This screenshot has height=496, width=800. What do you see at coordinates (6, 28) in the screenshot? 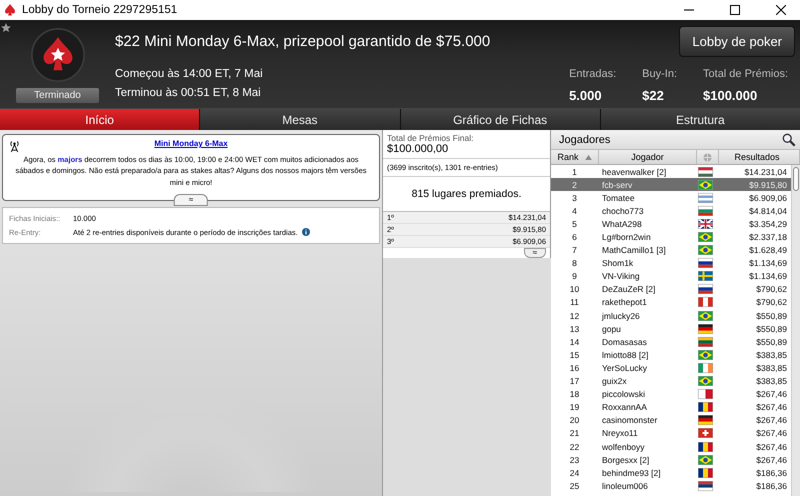
I see `favorite-star-icon` at bounding box center [6, 28].